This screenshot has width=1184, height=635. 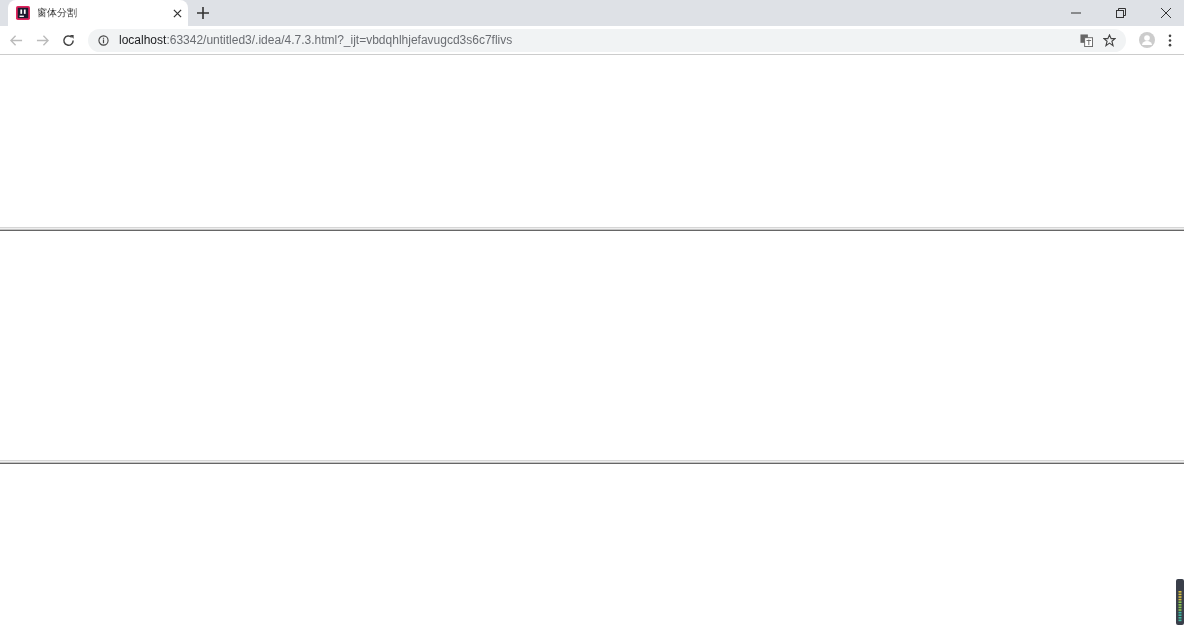 I want to click on restore-icon, so click(x=1121, y=13).